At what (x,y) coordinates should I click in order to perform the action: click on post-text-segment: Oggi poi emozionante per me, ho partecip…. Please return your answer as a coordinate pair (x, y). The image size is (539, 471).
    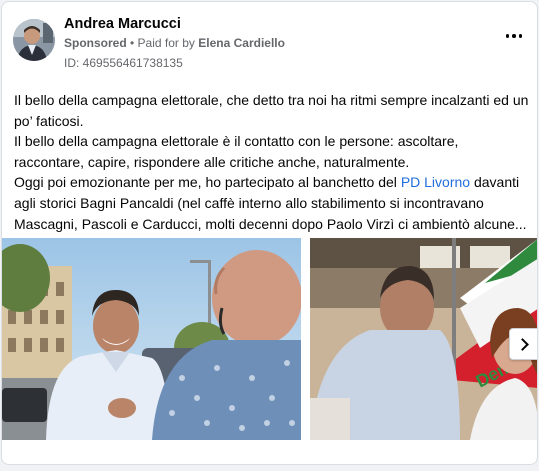
    Looking at the image, I should click on (207, 182).